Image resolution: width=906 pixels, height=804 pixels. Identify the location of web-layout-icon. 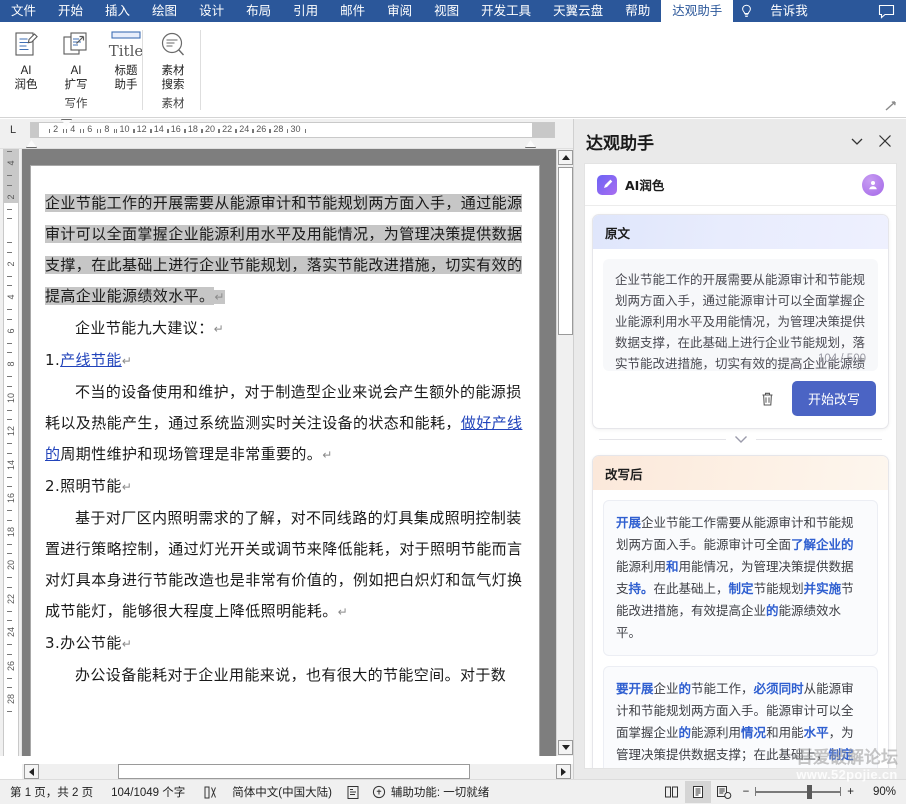
(724, 792).